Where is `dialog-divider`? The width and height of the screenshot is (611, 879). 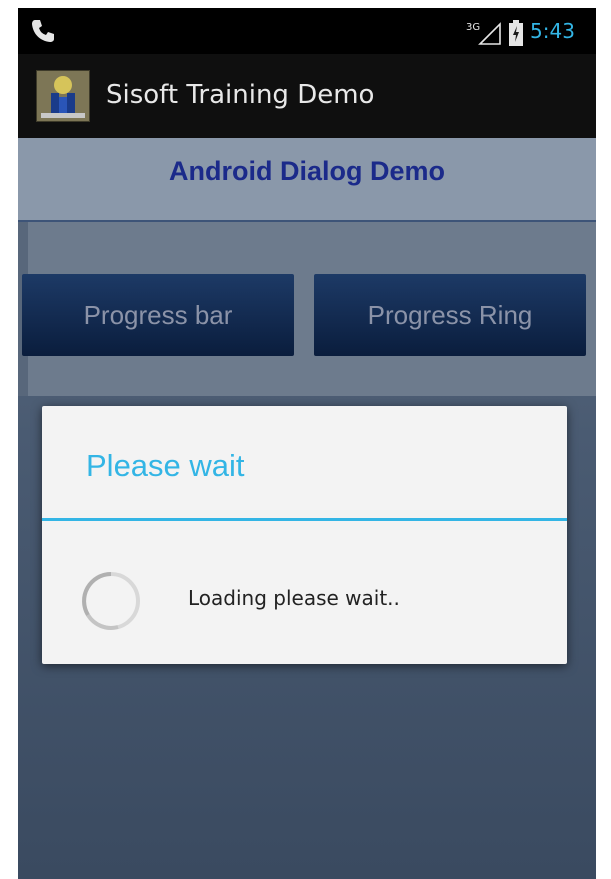 dialog-divider is located at coordinates (304, 519).